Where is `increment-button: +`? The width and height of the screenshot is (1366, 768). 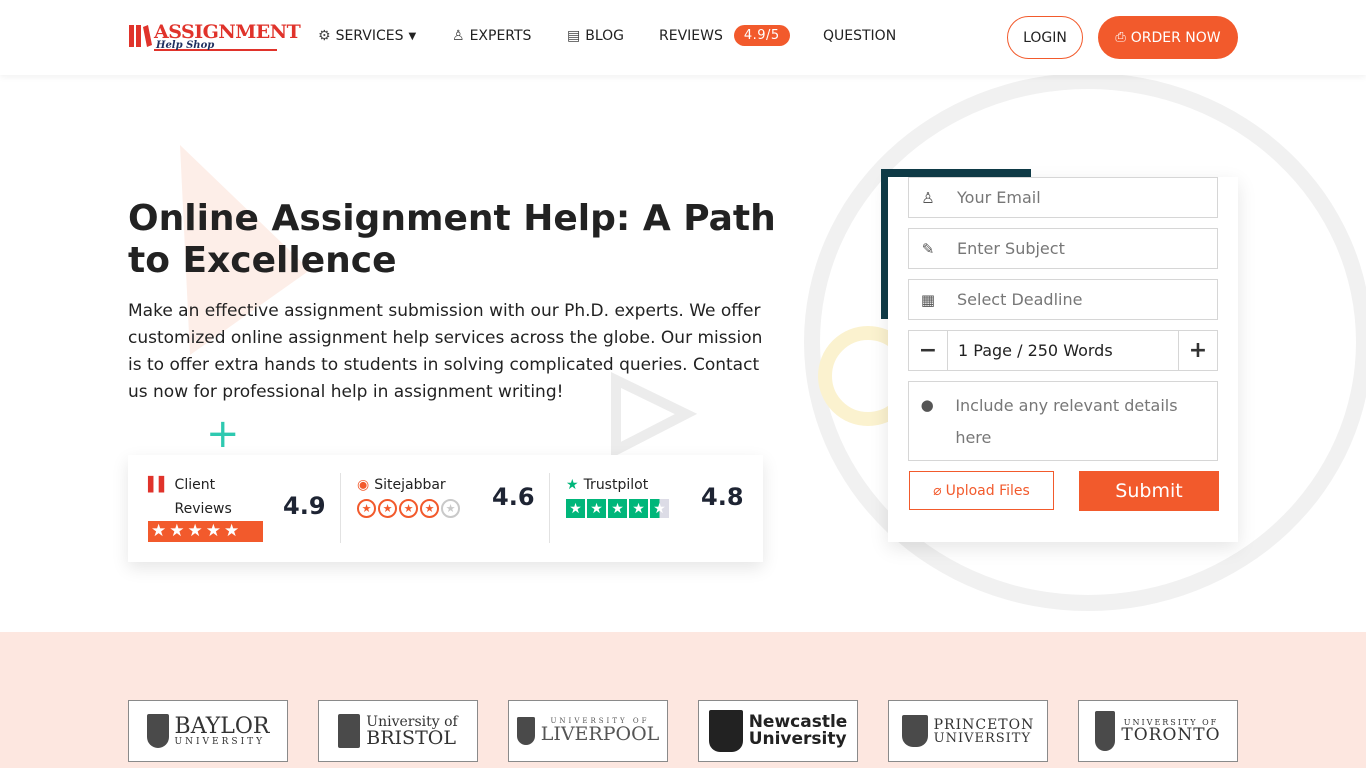 increment-button: + is located at coordinates (1198, 350).